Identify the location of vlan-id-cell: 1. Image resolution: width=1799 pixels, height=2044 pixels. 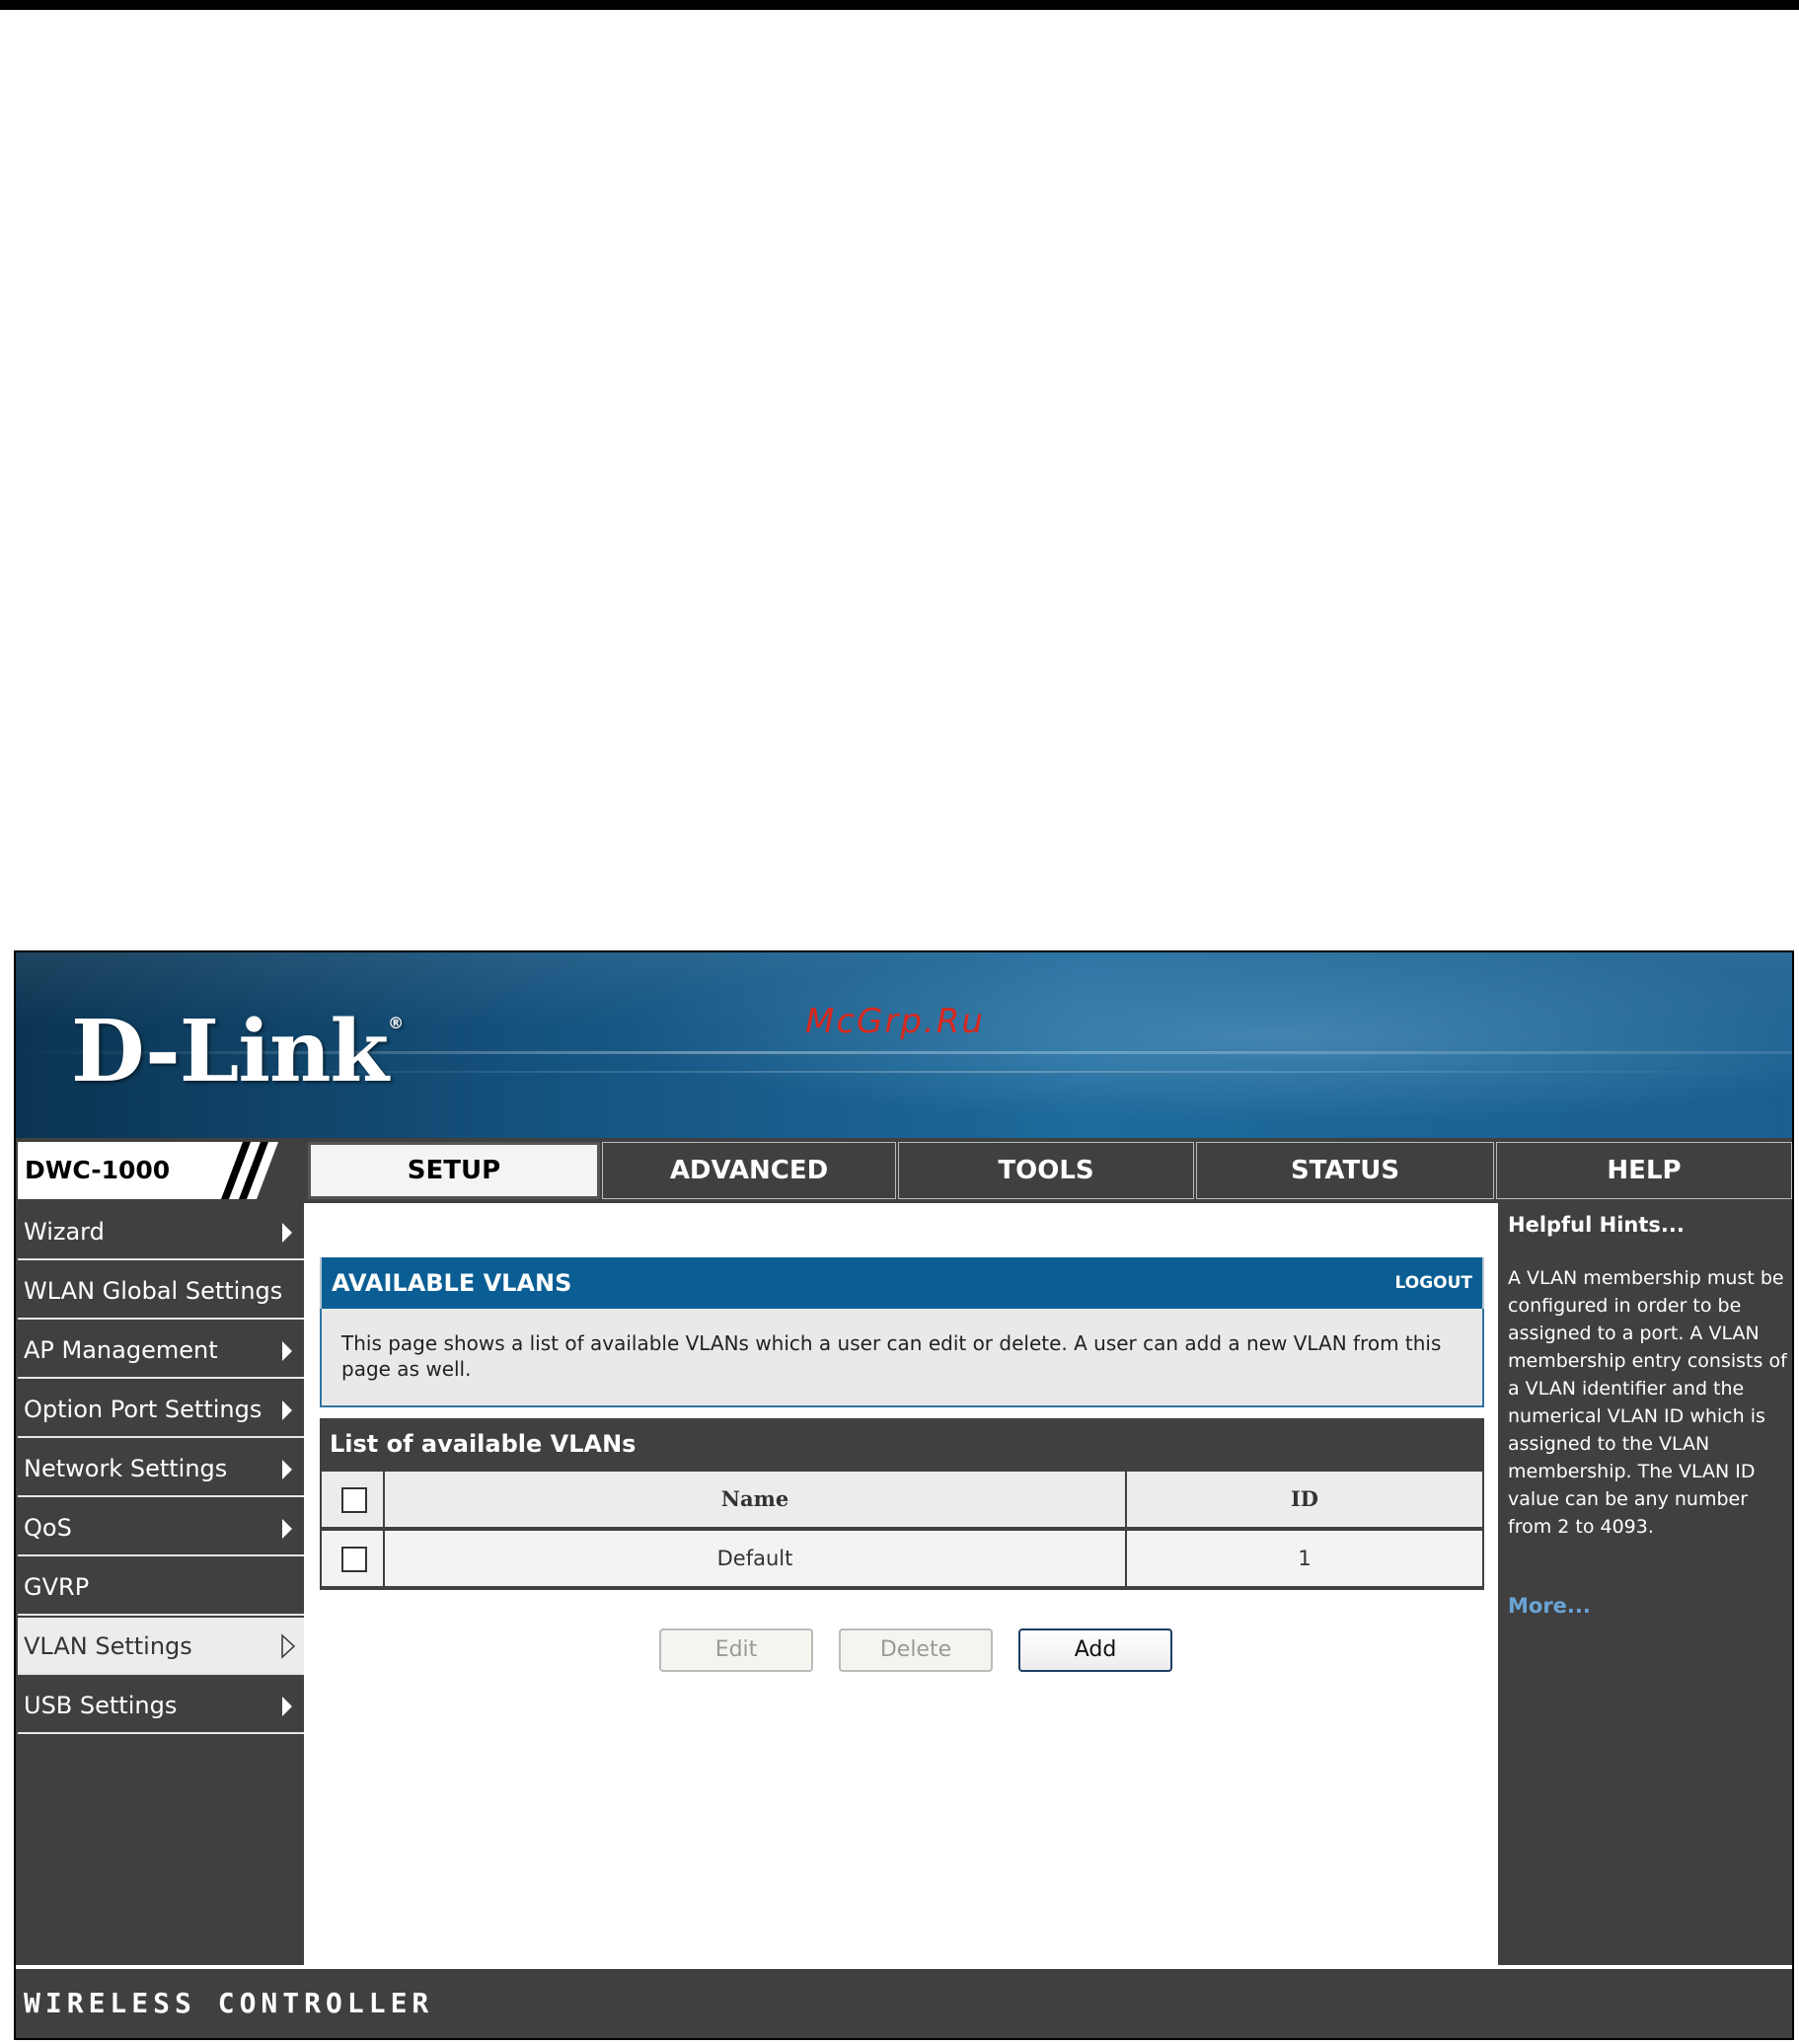
(1304, 1558).